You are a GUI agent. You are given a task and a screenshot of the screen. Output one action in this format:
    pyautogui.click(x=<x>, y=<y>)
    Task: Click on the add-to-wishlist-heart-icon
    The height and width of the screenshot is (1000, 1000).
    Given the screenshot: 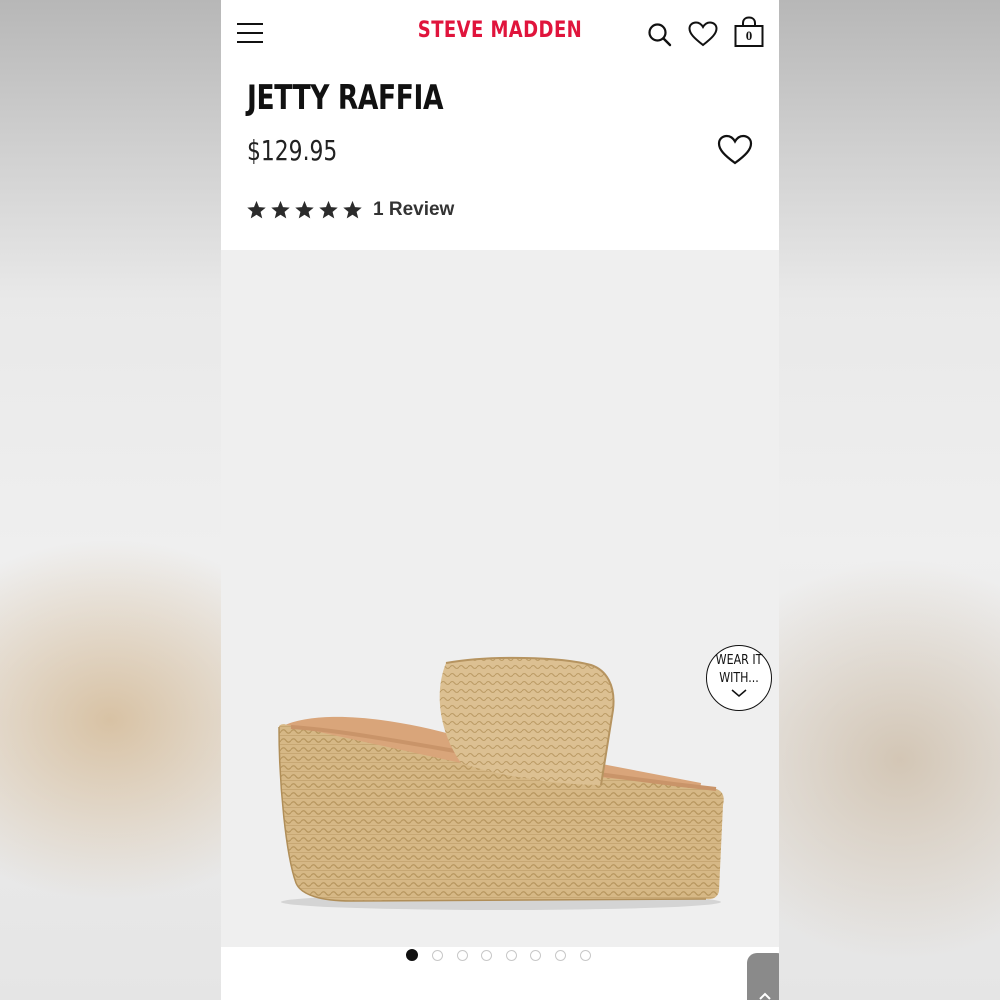 What is the action you would take?
    pyautogui.click(x=735, y=150)
    